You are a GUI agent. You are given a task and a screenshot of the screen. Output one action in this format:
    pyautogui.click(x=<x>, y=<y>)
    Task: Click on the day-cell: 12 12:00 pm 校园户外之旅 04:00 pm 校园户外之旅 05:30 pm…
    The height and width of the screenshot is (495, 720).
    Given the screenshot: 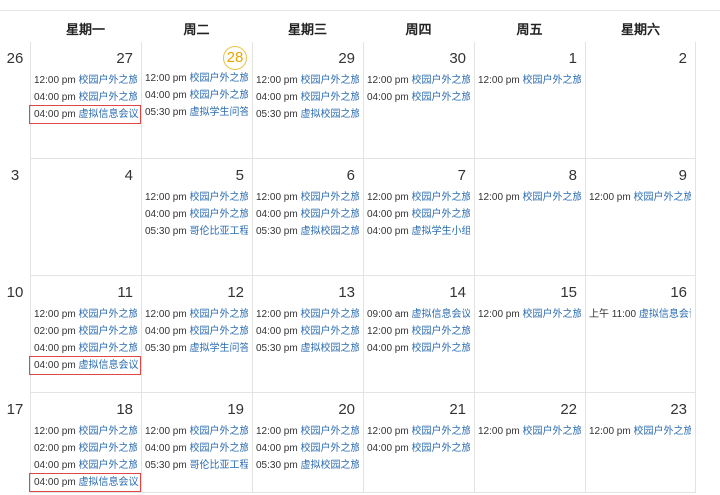 What is the action you would take?
    pyautogui.click(x=196, y=334)
    